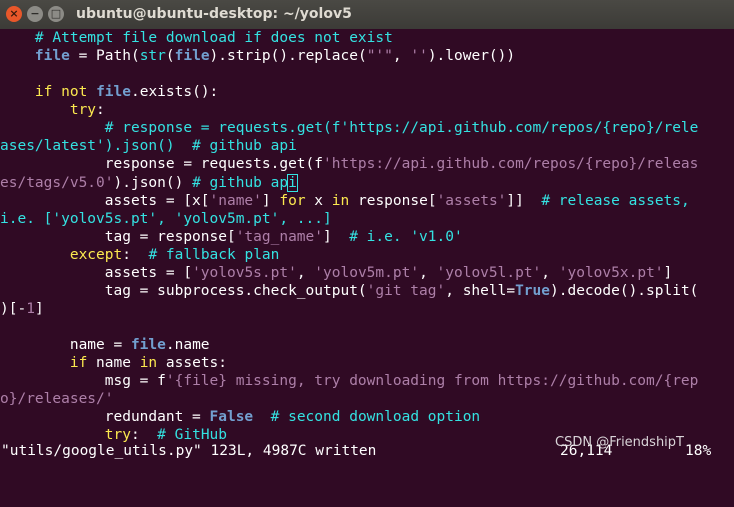 The image size is (734, 507). What do you see at coordinates (698, 451) in the screenshot?
I see `scroll-percent: 18%` at bounding box center [698, 451].